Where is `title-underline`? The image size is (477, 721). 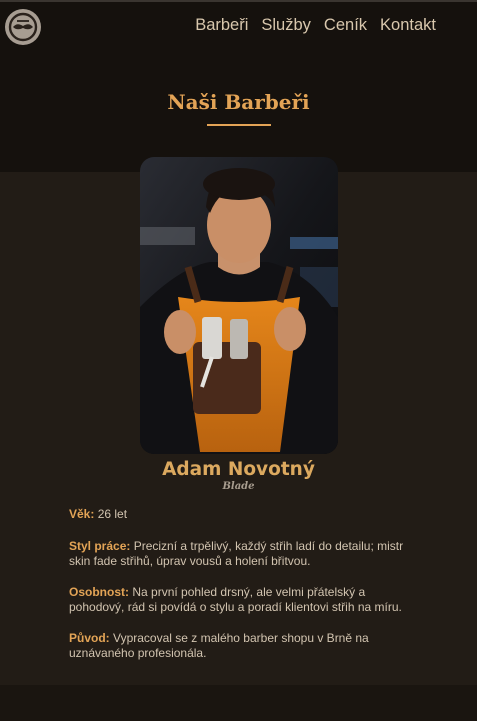
title-underline is located at coordinates (239, 125).